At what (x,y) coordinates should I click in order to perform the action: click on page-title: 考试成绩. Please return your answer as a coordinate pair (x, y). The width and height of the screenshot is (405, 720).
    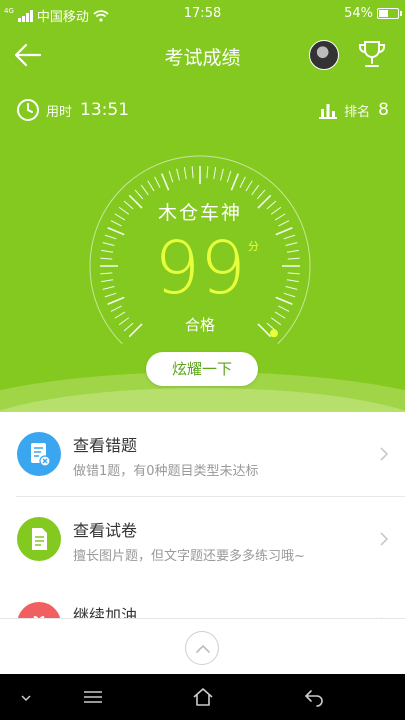
    Looking at the image, I should click on (202, 58).